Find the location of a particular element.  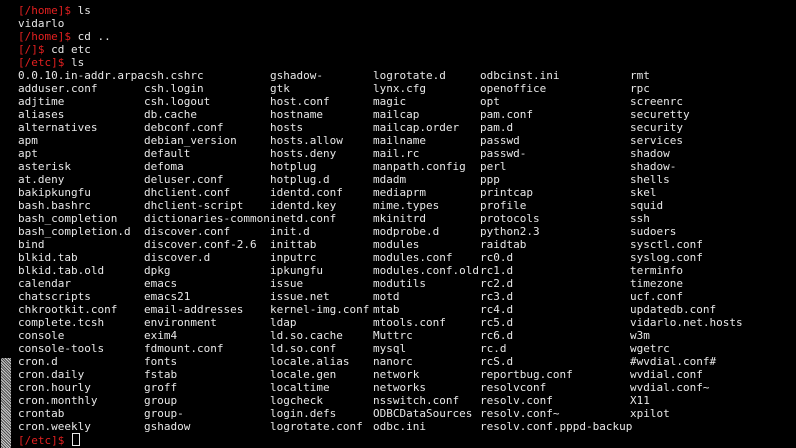

file-entry: modules.conf is located at coordinates (413, 257).